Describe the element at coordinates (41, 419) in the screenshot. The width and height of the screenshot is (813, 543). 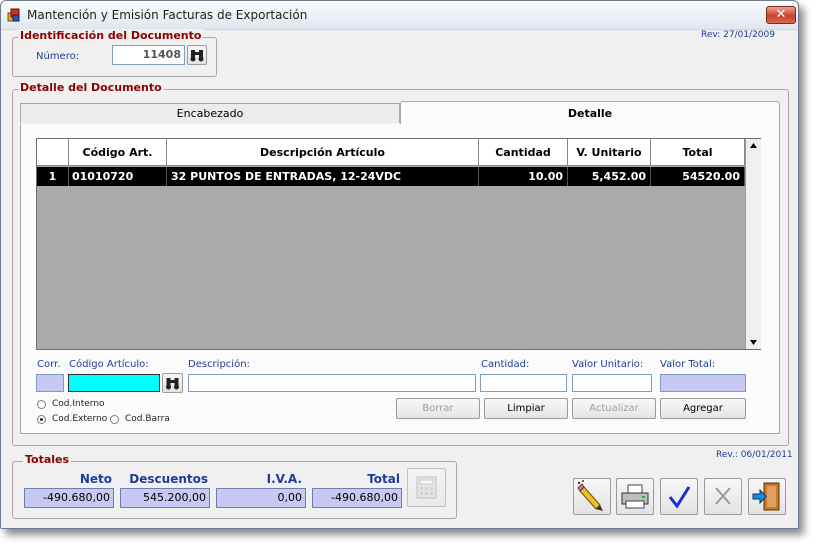
I see `radio-cod-externo` at that location.